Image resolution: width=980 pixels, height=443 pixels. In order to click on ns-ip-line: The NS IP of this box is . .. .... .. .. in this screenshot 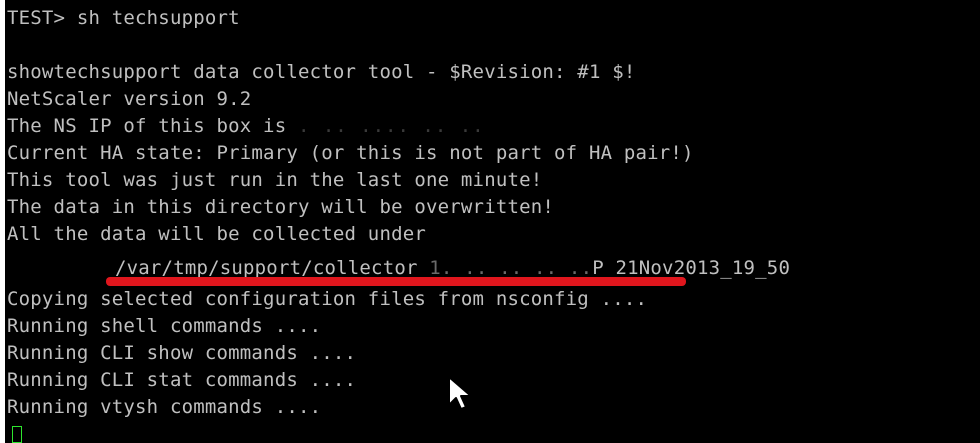, I will do `click(246, 126)`.